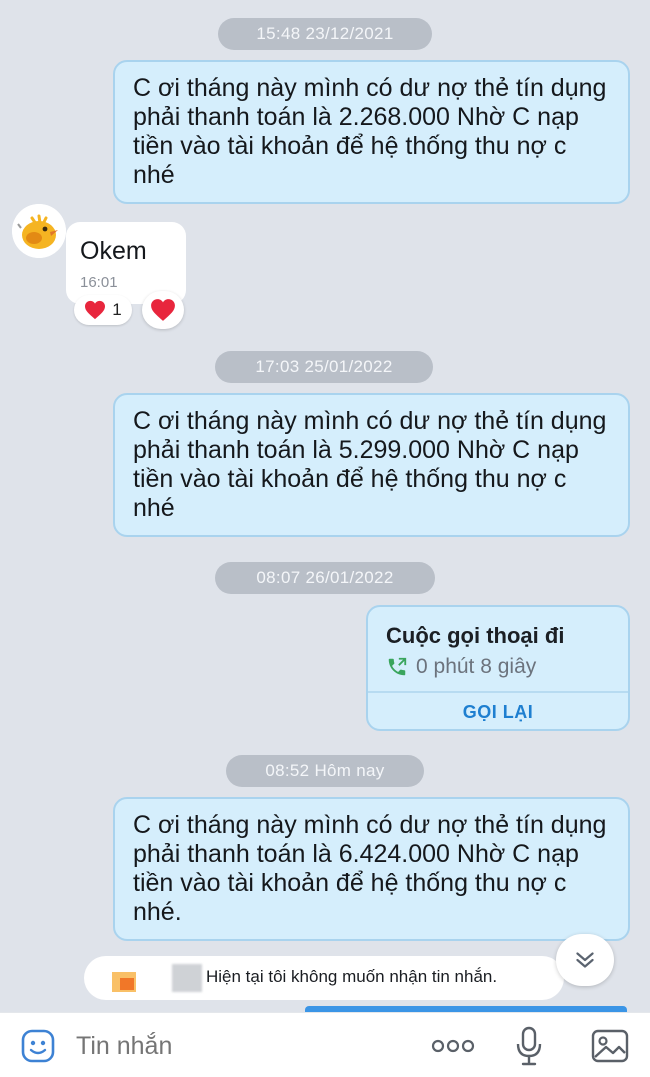  Describe the element at coordinates (117, 309) in the screenshot. I see `reaction-count: 1` at that location.